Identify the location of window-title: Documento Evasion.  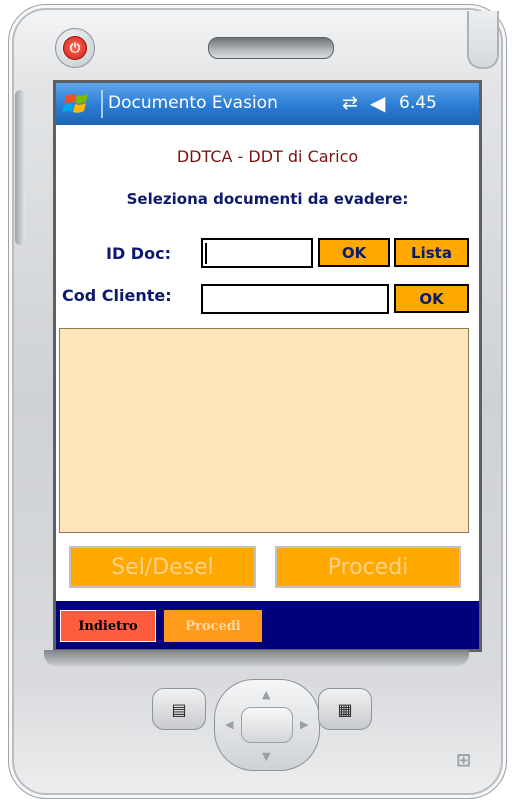
(193, 103).